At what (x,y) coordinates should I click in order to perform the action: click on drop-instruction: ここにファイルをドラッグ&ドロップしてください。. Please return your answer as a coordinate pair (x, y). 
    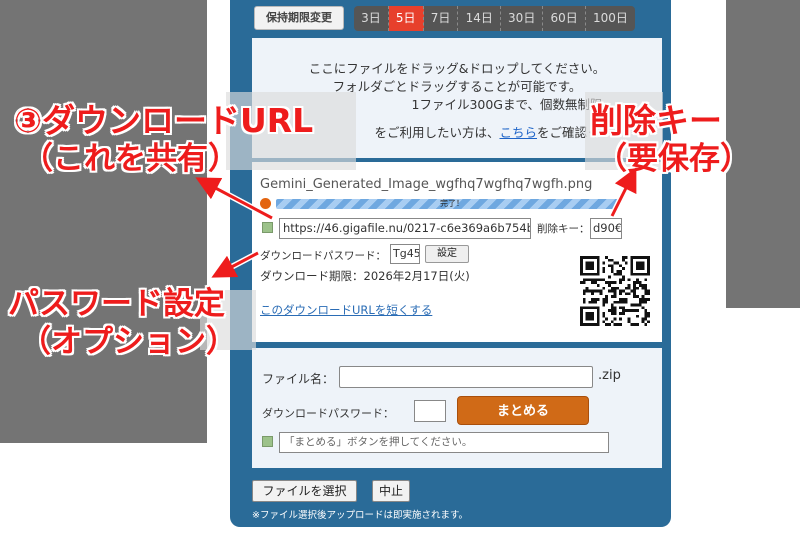
    Looking at the image, I should click on (457, 68).